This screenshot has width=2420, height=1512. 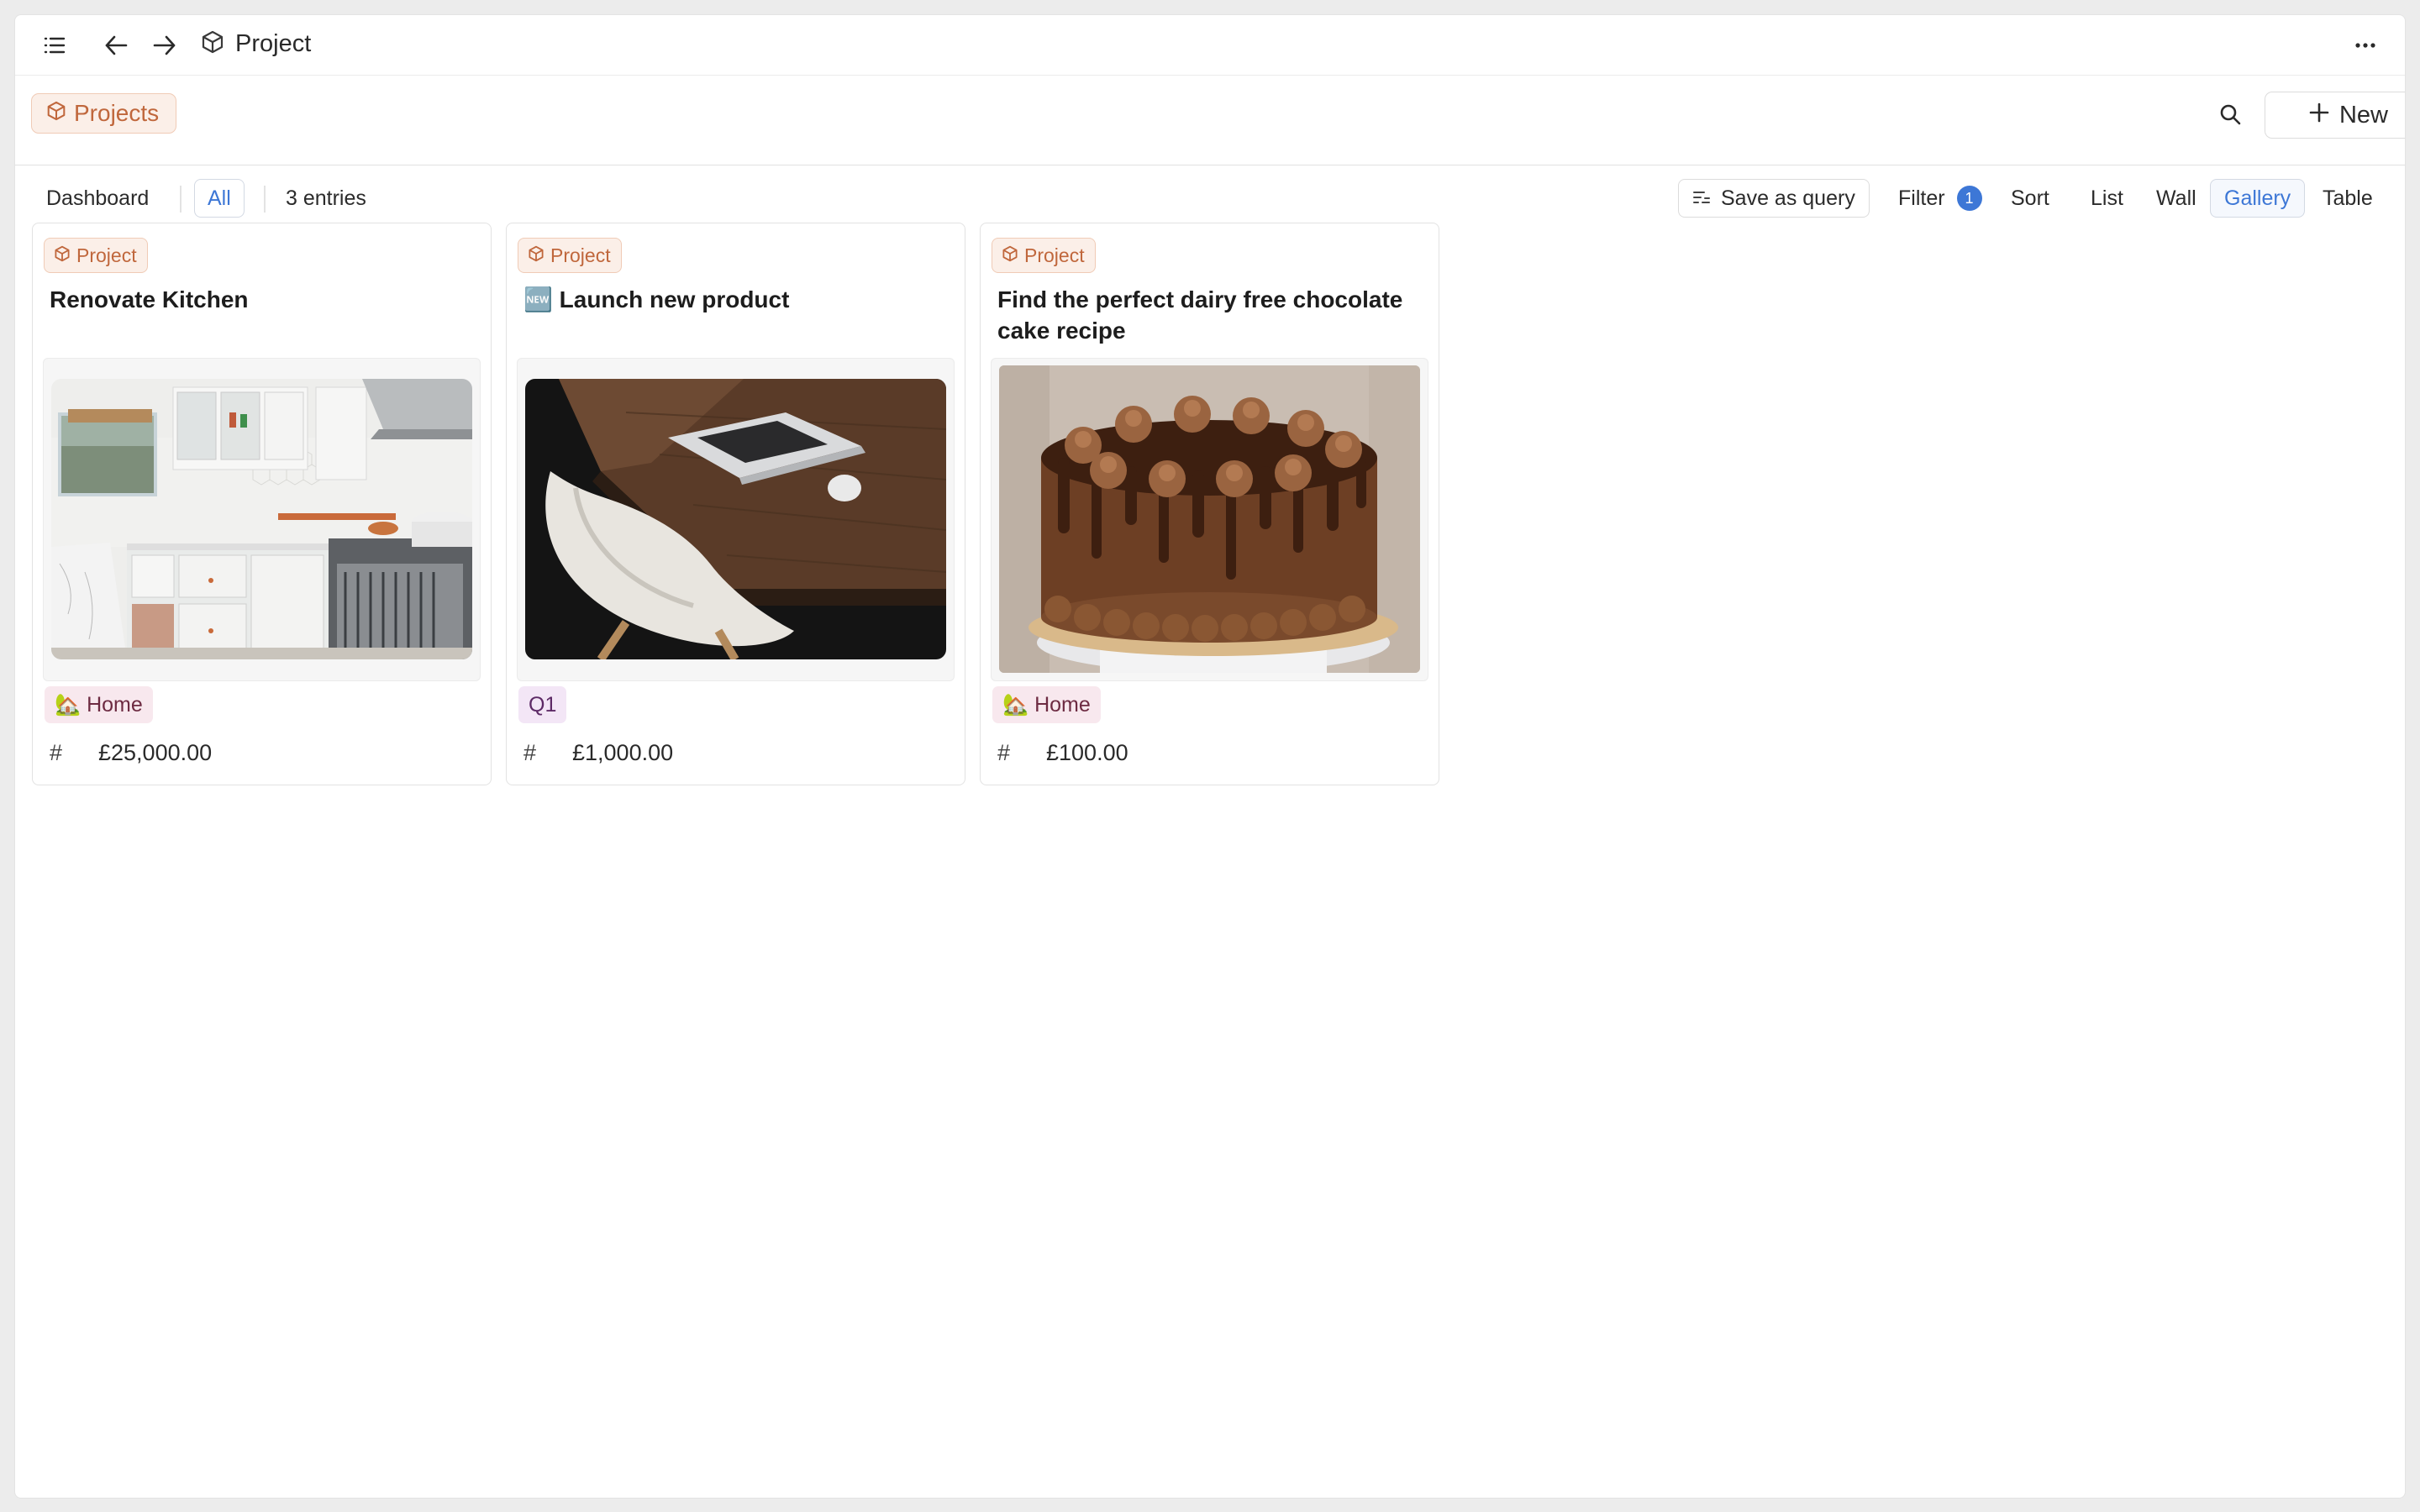 What do you see at coordinates (2258, 198) in the screenshot?
I see `view-gallery: Gallery` at bounding box center [2258, 198].